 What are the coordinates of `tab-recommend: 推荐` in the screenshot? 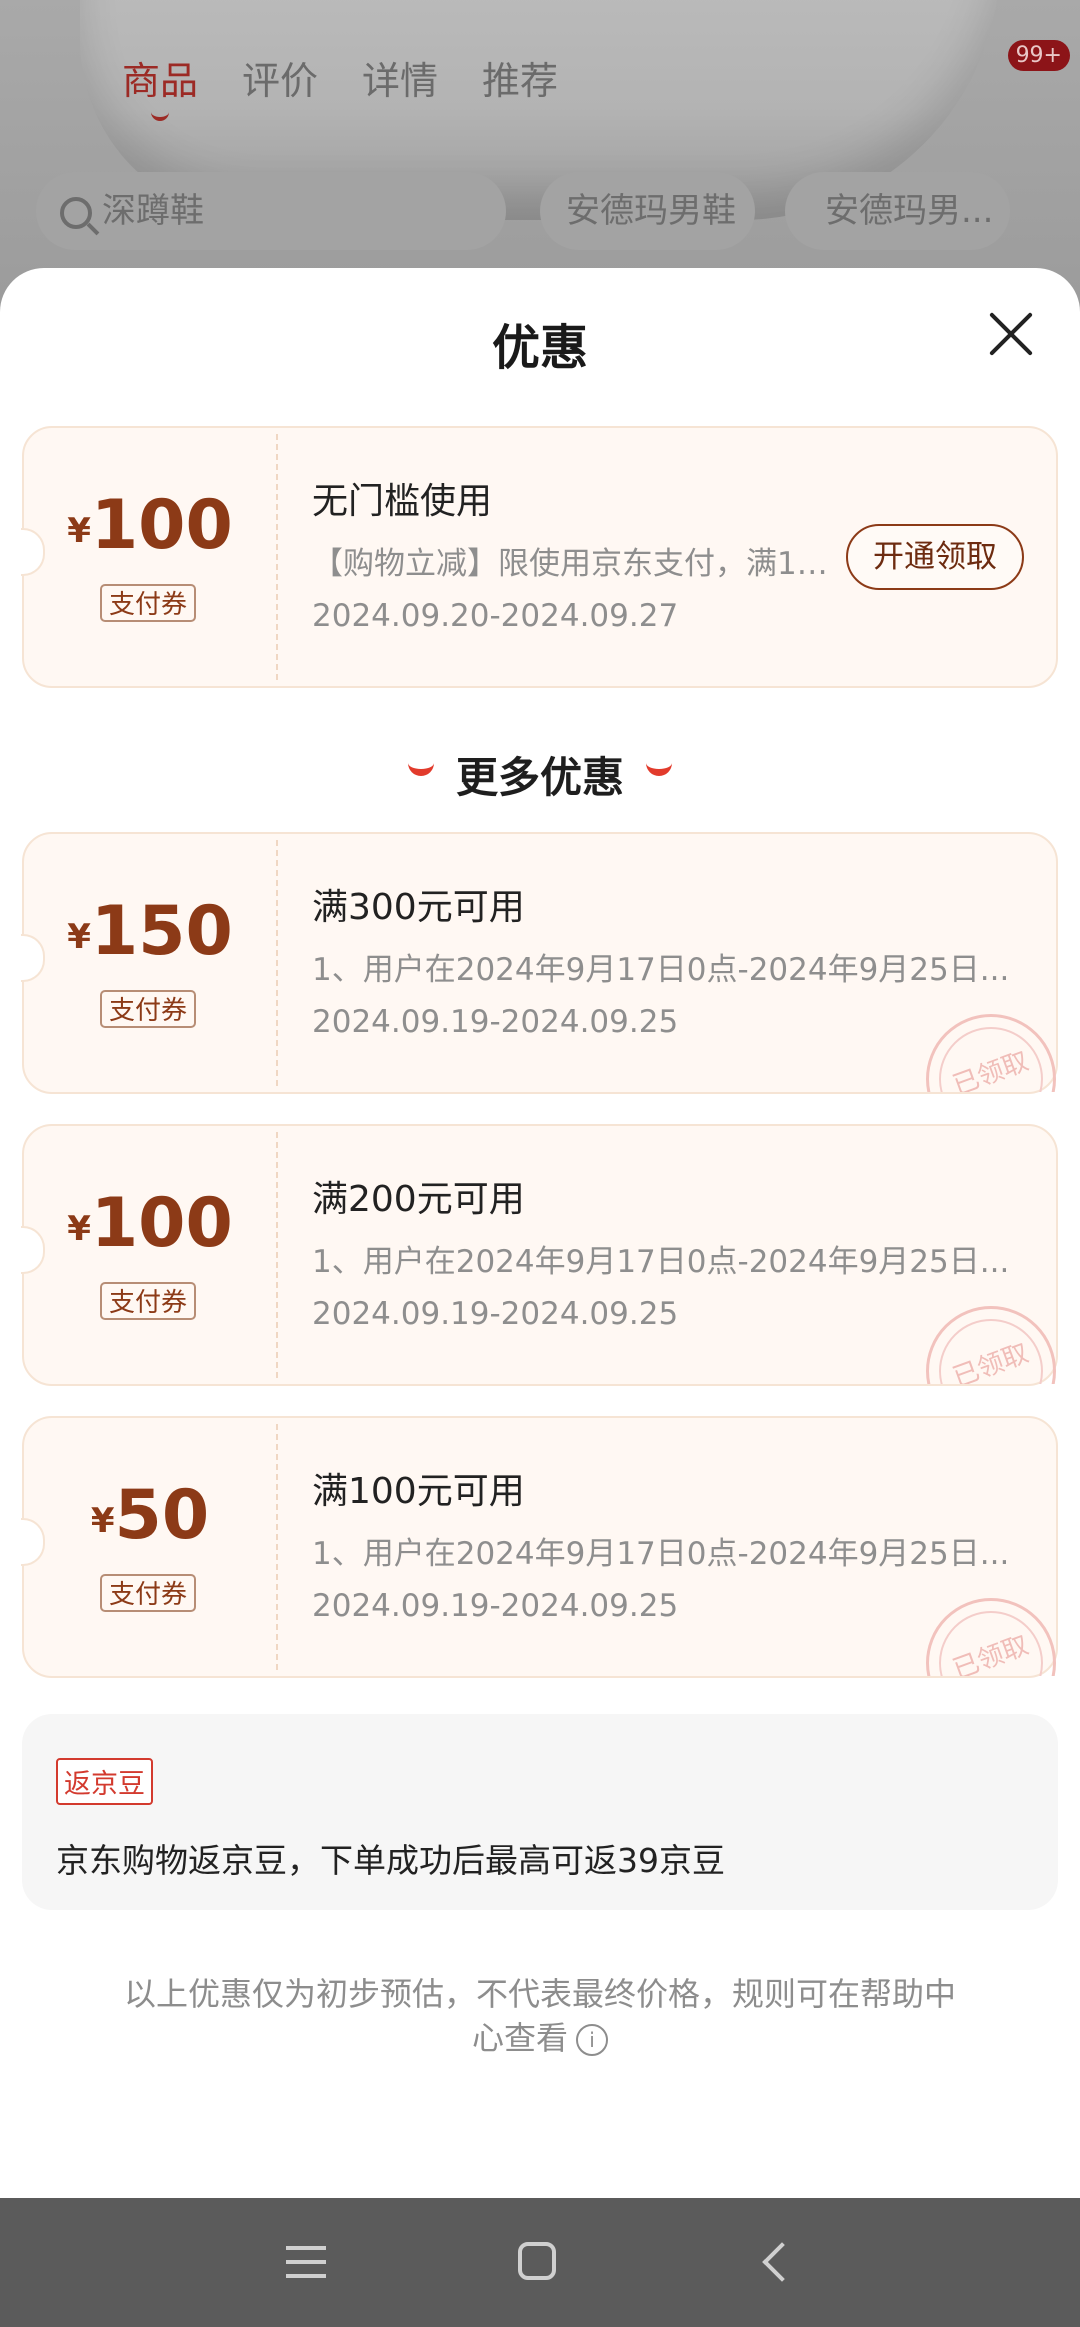 It's located at (520, 77).